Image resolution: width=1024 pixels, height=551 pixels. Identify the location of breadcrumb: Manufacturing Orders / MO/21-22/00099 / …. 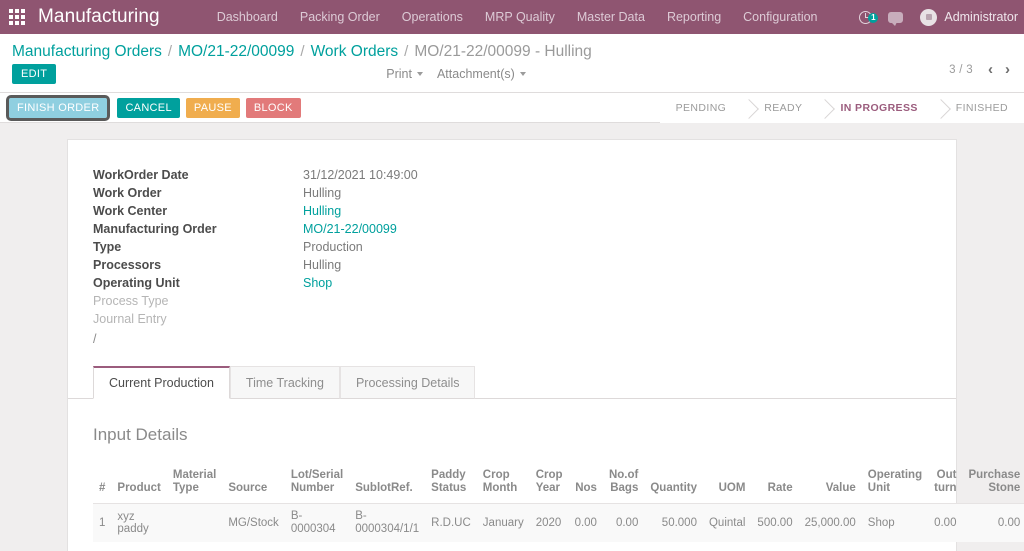
(302, 52).